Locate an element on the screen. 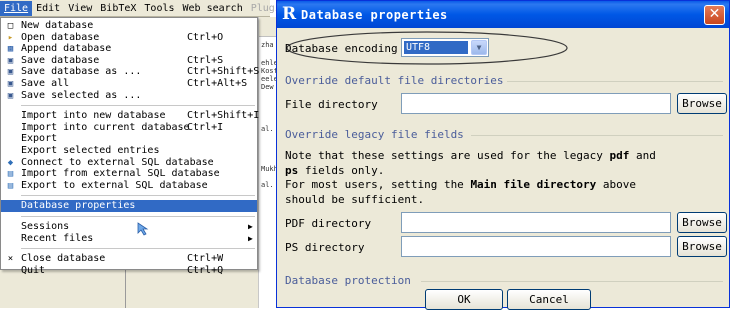  note-text: and is located at coordinates (642, 155).